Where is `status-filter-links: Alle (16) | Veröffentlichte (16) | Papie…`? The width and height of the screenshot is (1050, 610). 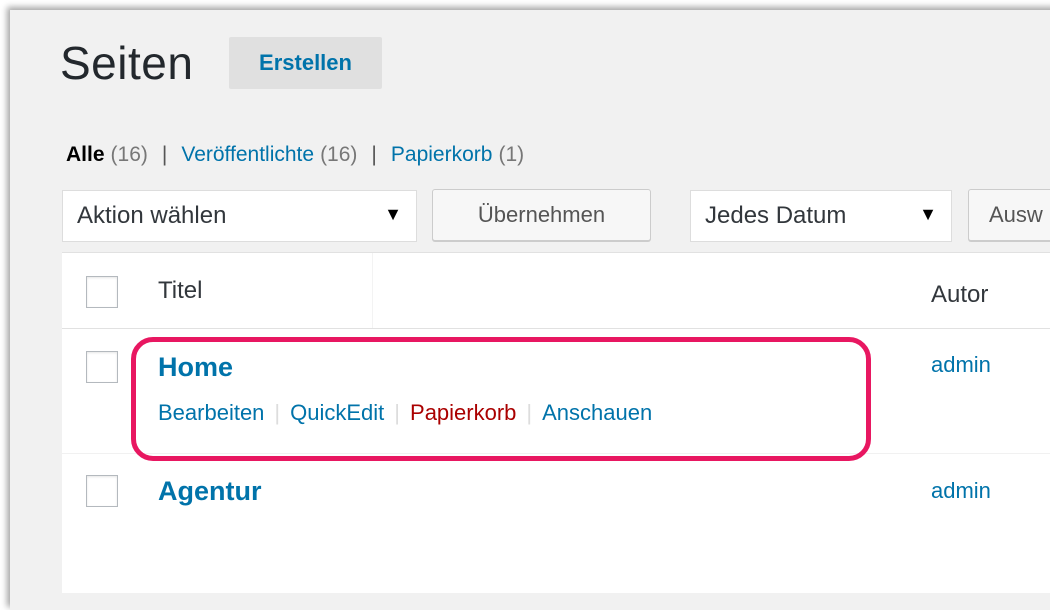 status-filter-links: Alle (16) | Veröffentlichte (16) | Papie… is located at coordinates (295, 155).